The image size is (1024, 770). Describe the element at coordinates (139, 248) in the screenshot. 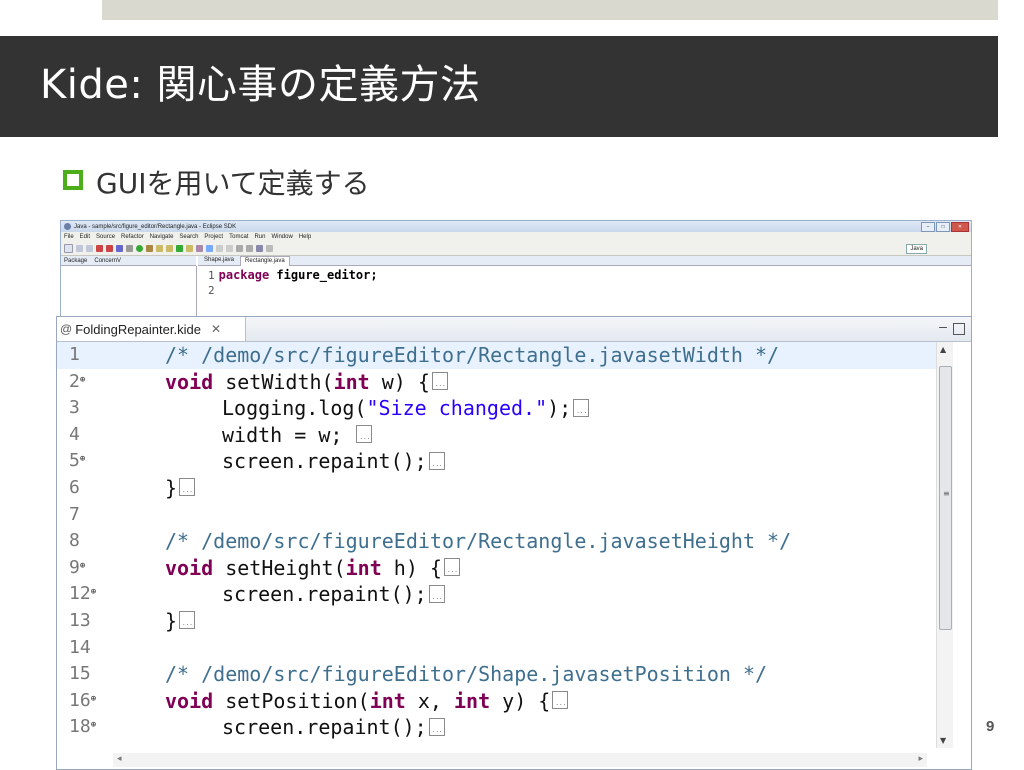

I see `run-icon` at that location.